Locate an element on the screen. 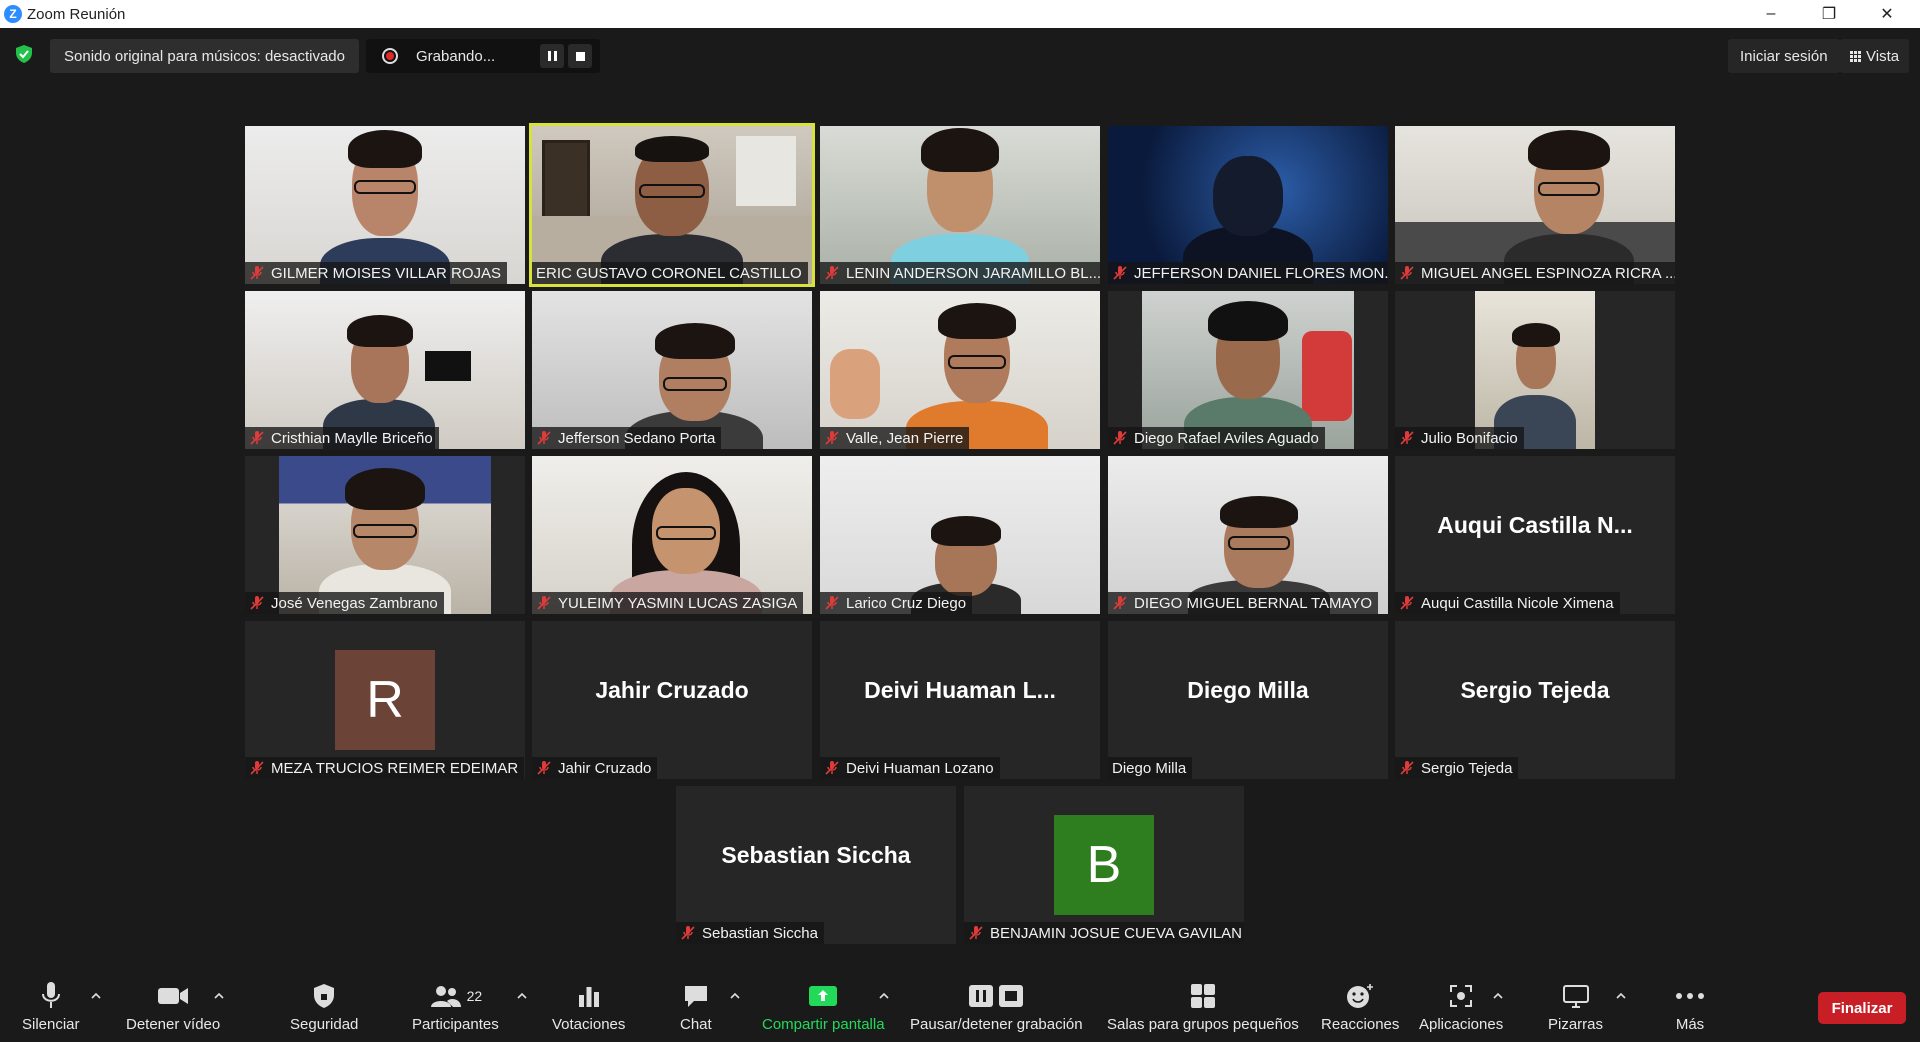 This screenshot has width=1920, height=1042. participant-tile: R MEZA TRUCIOS REIMER EDEIMAR is located at coordinates (385, 700).